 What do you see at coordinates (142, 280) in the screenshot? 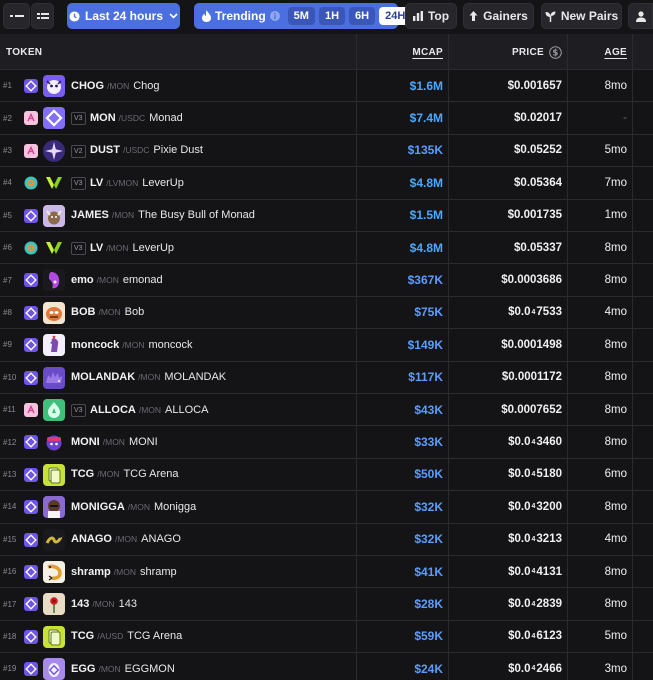
I see `token-name: emonad` at bounding box center [142, 280].